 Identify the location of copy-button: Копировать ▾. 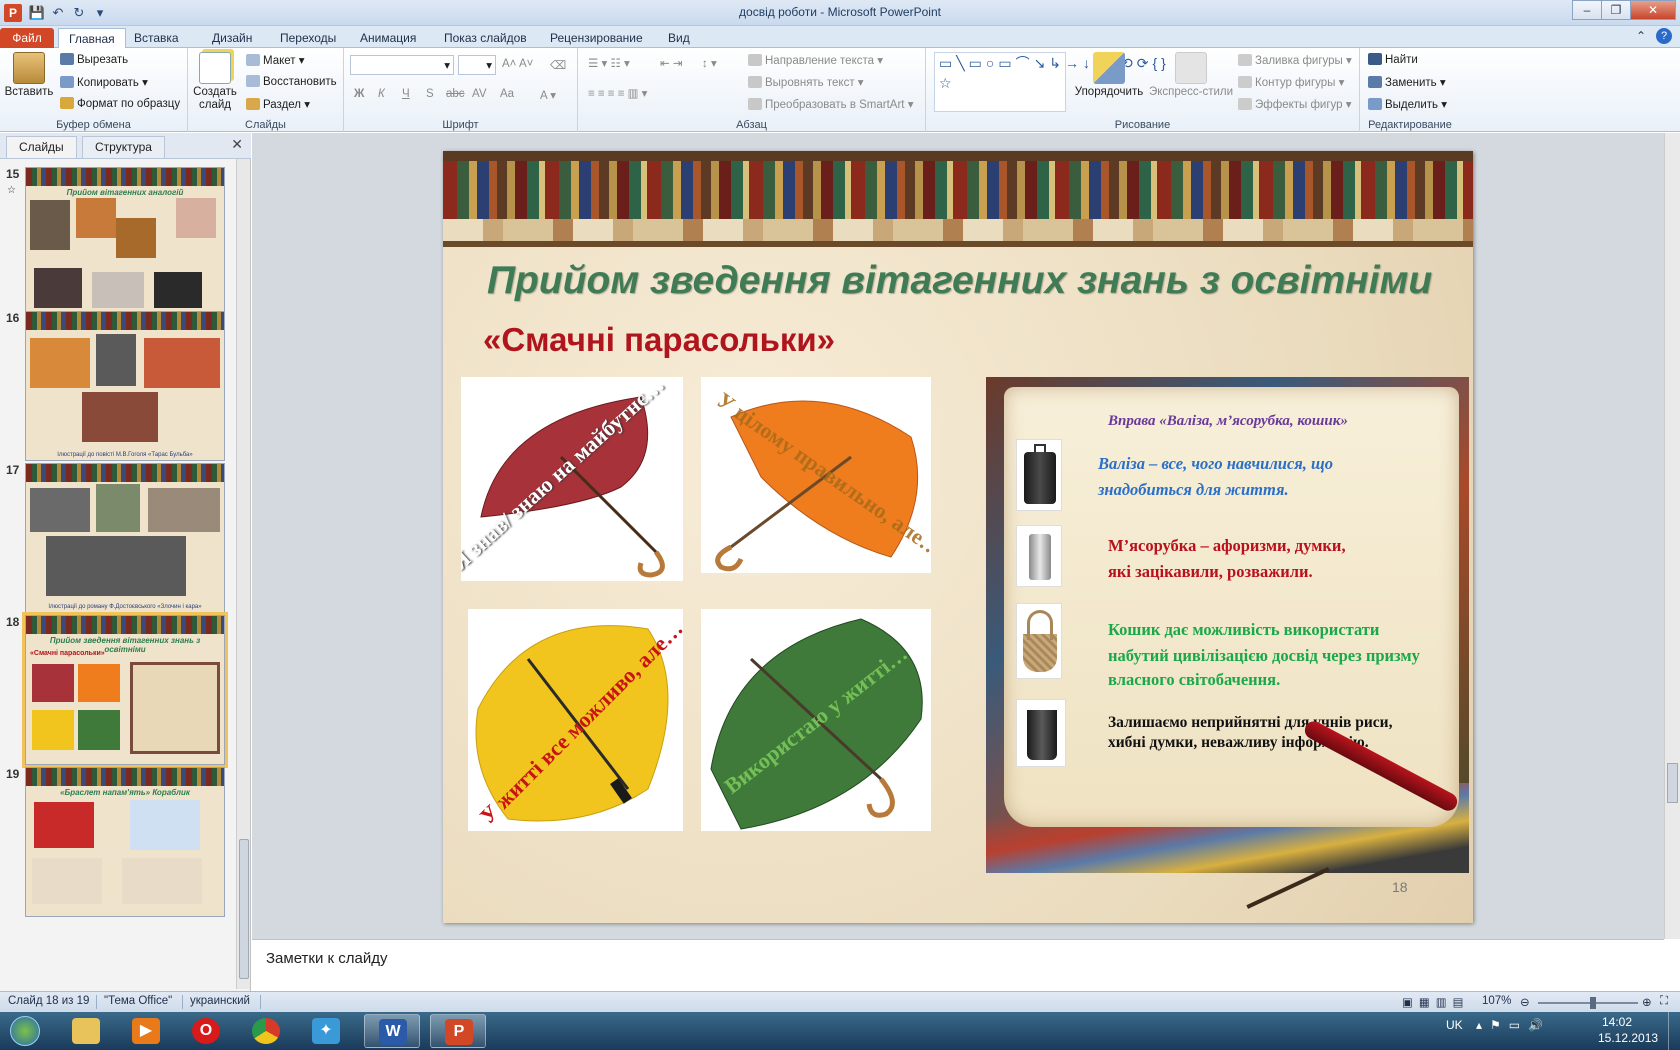
(104, 82).